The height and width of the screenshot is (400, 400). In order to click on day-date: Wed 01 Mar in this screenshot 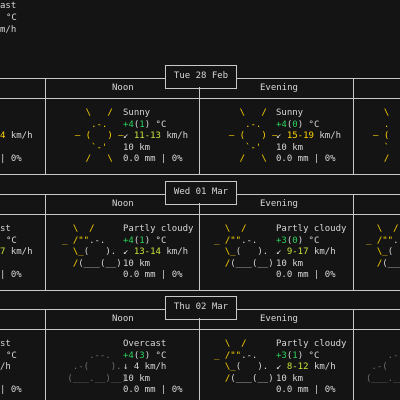, I will do `click(201, 192)`.